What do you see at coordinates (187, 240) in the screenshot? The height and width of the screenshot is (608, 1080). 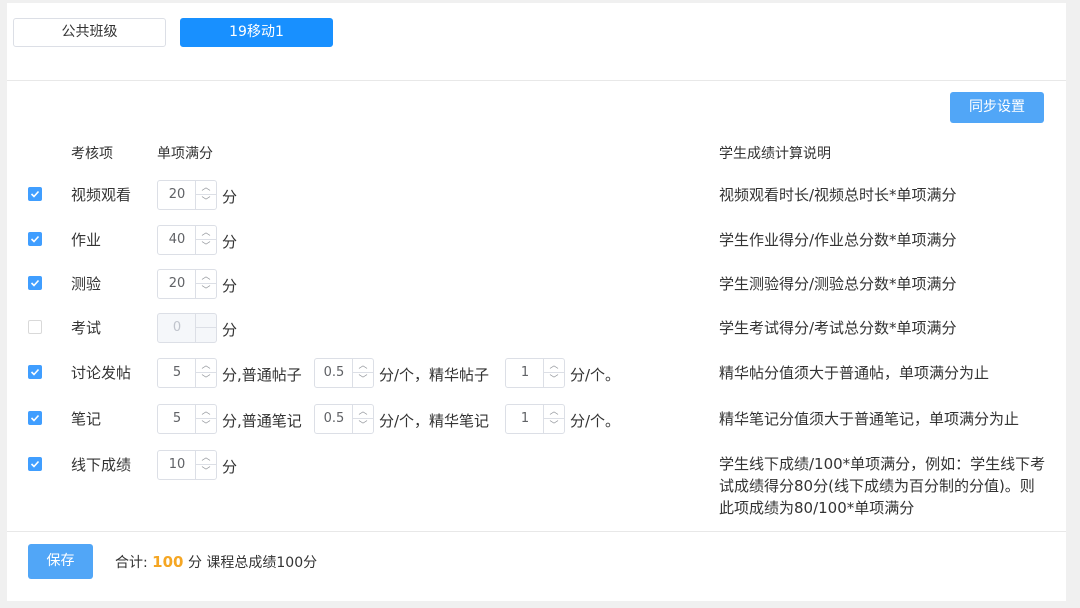 I see `homework-score-stepper: 40 ︿ ﹀` at bounding box center [187, 240].